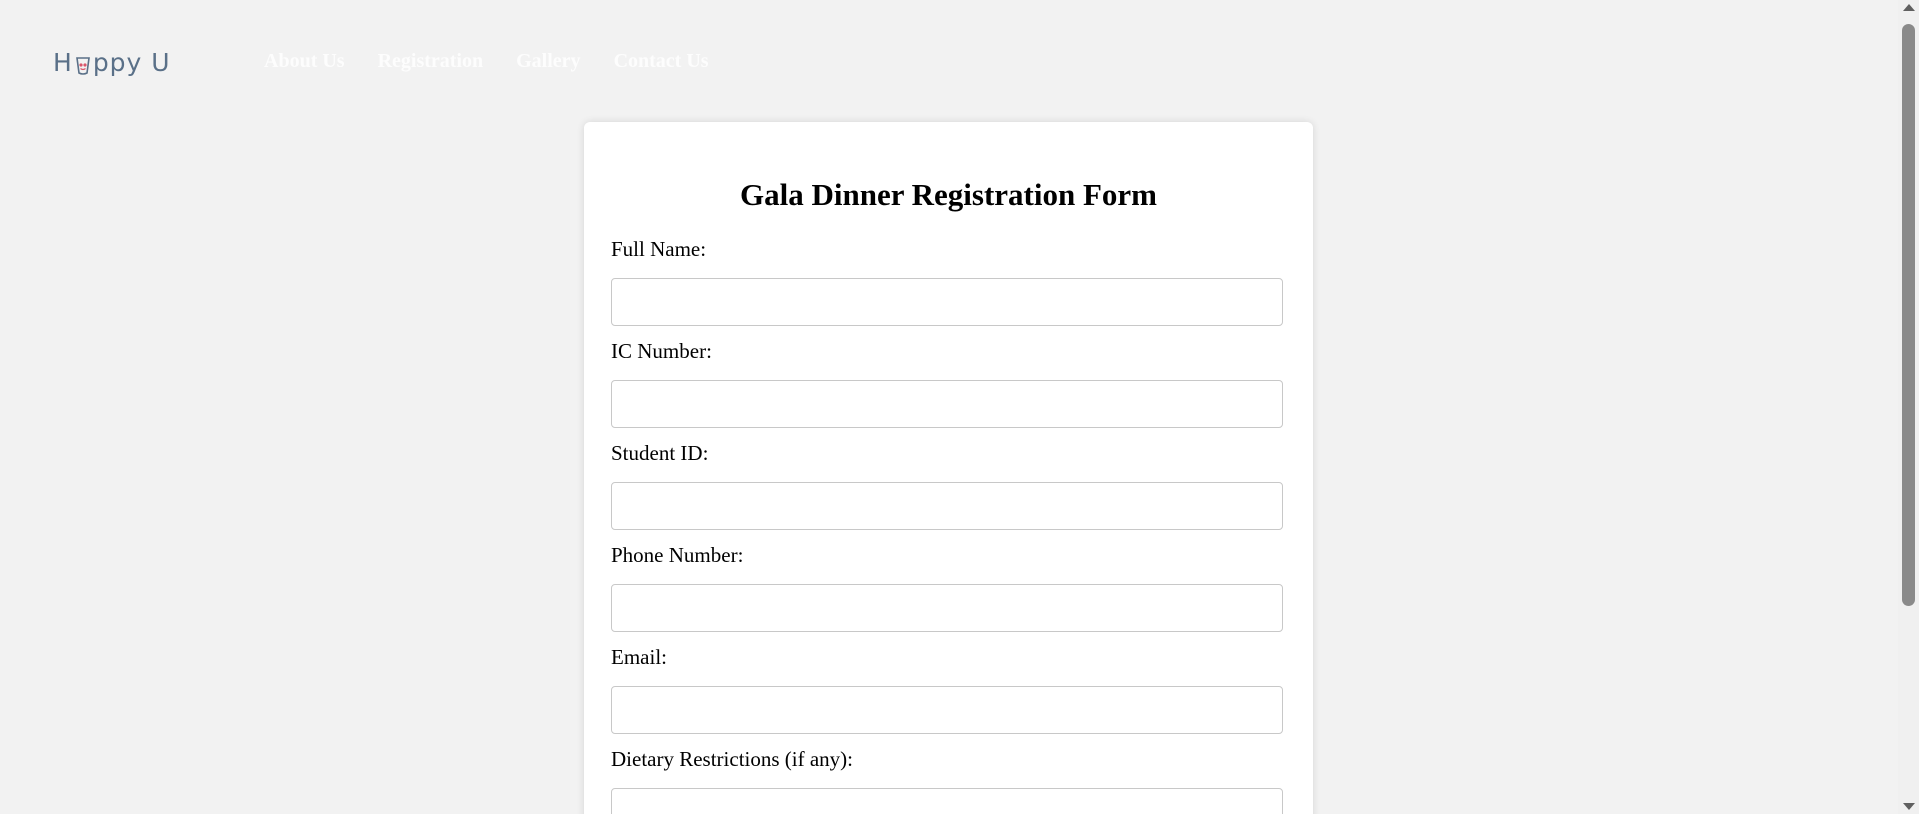 The height and width of the screenshot is (814, 1919). Describe the element at coordinates (548, 61) in the screenshot. I see `nav-link-gallery: Gallery` at that location.